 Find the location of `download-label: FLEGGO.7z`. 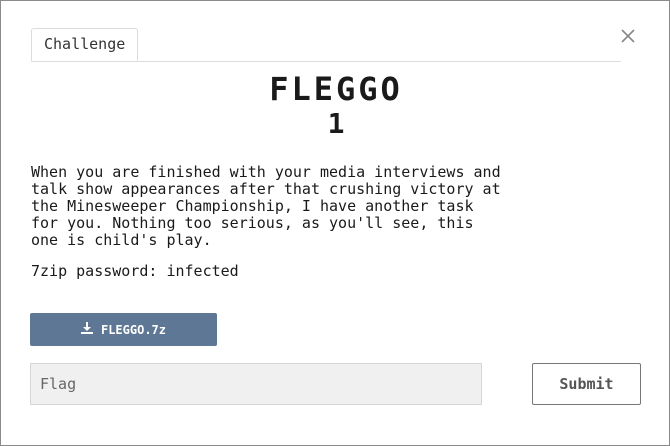

download-label: FLEGGO.7z is located at coordinates (133, 329).